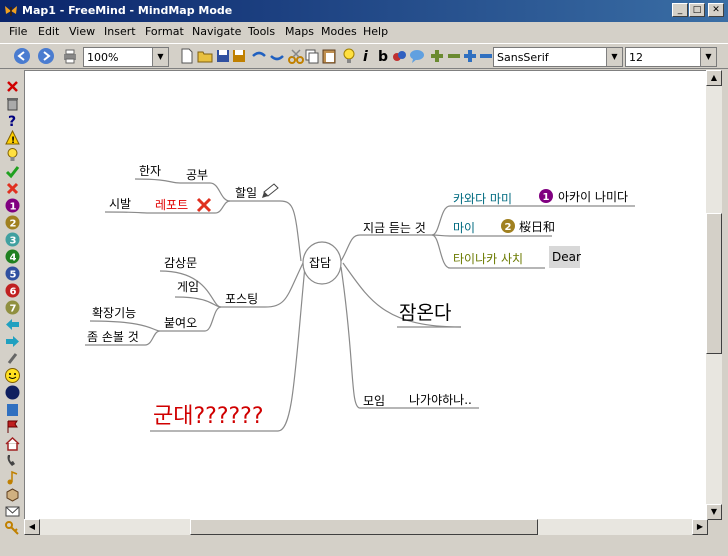 This screenshot has height=556, width=728. I want to click on menu-format: Format, so click(164, 31).